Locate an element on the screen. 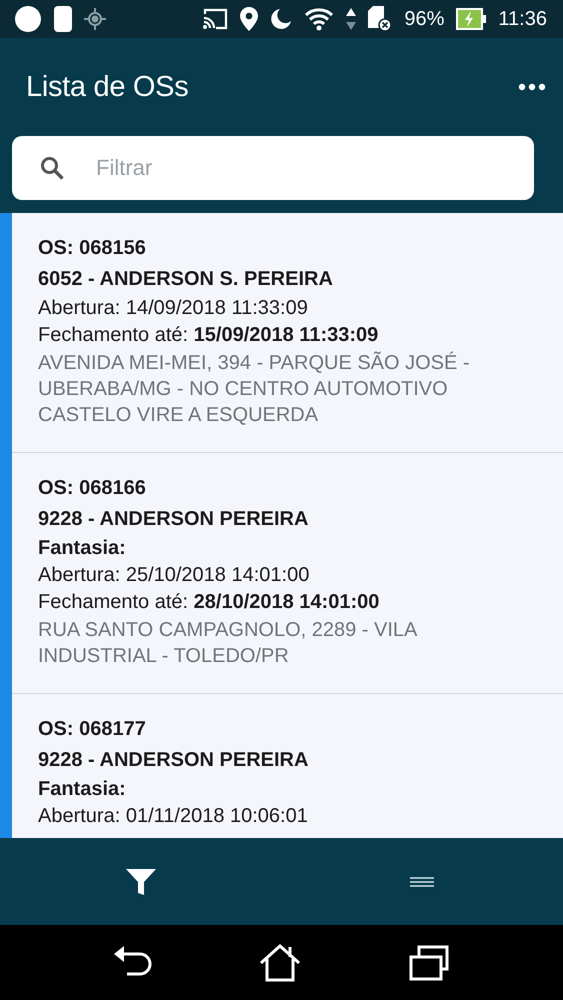 This screenshot has width=563, height=1000. clock: 11:36 is located at coordinates (522, 19).